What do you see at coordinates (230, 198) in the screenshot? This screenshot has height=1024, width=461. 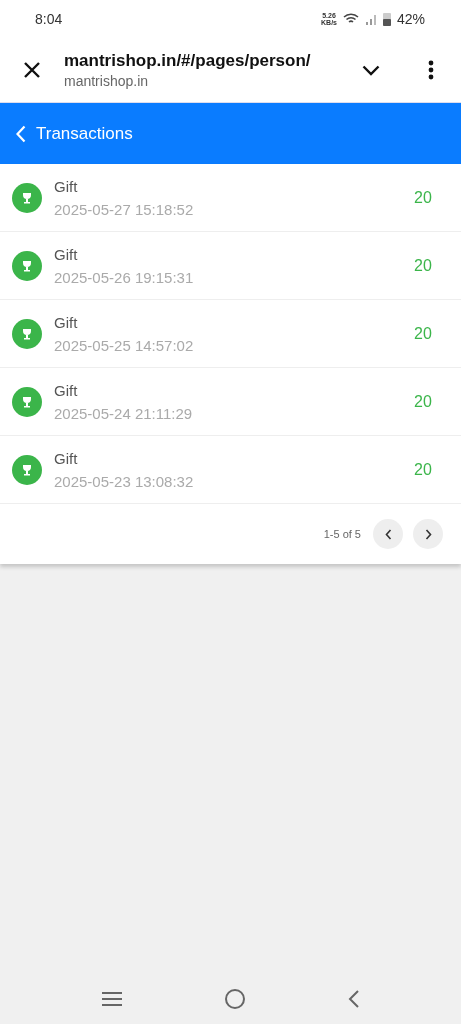 I see `transaction-row: Gift 2025-05-27 15:18:52 20` at bounding box center [230, 198].